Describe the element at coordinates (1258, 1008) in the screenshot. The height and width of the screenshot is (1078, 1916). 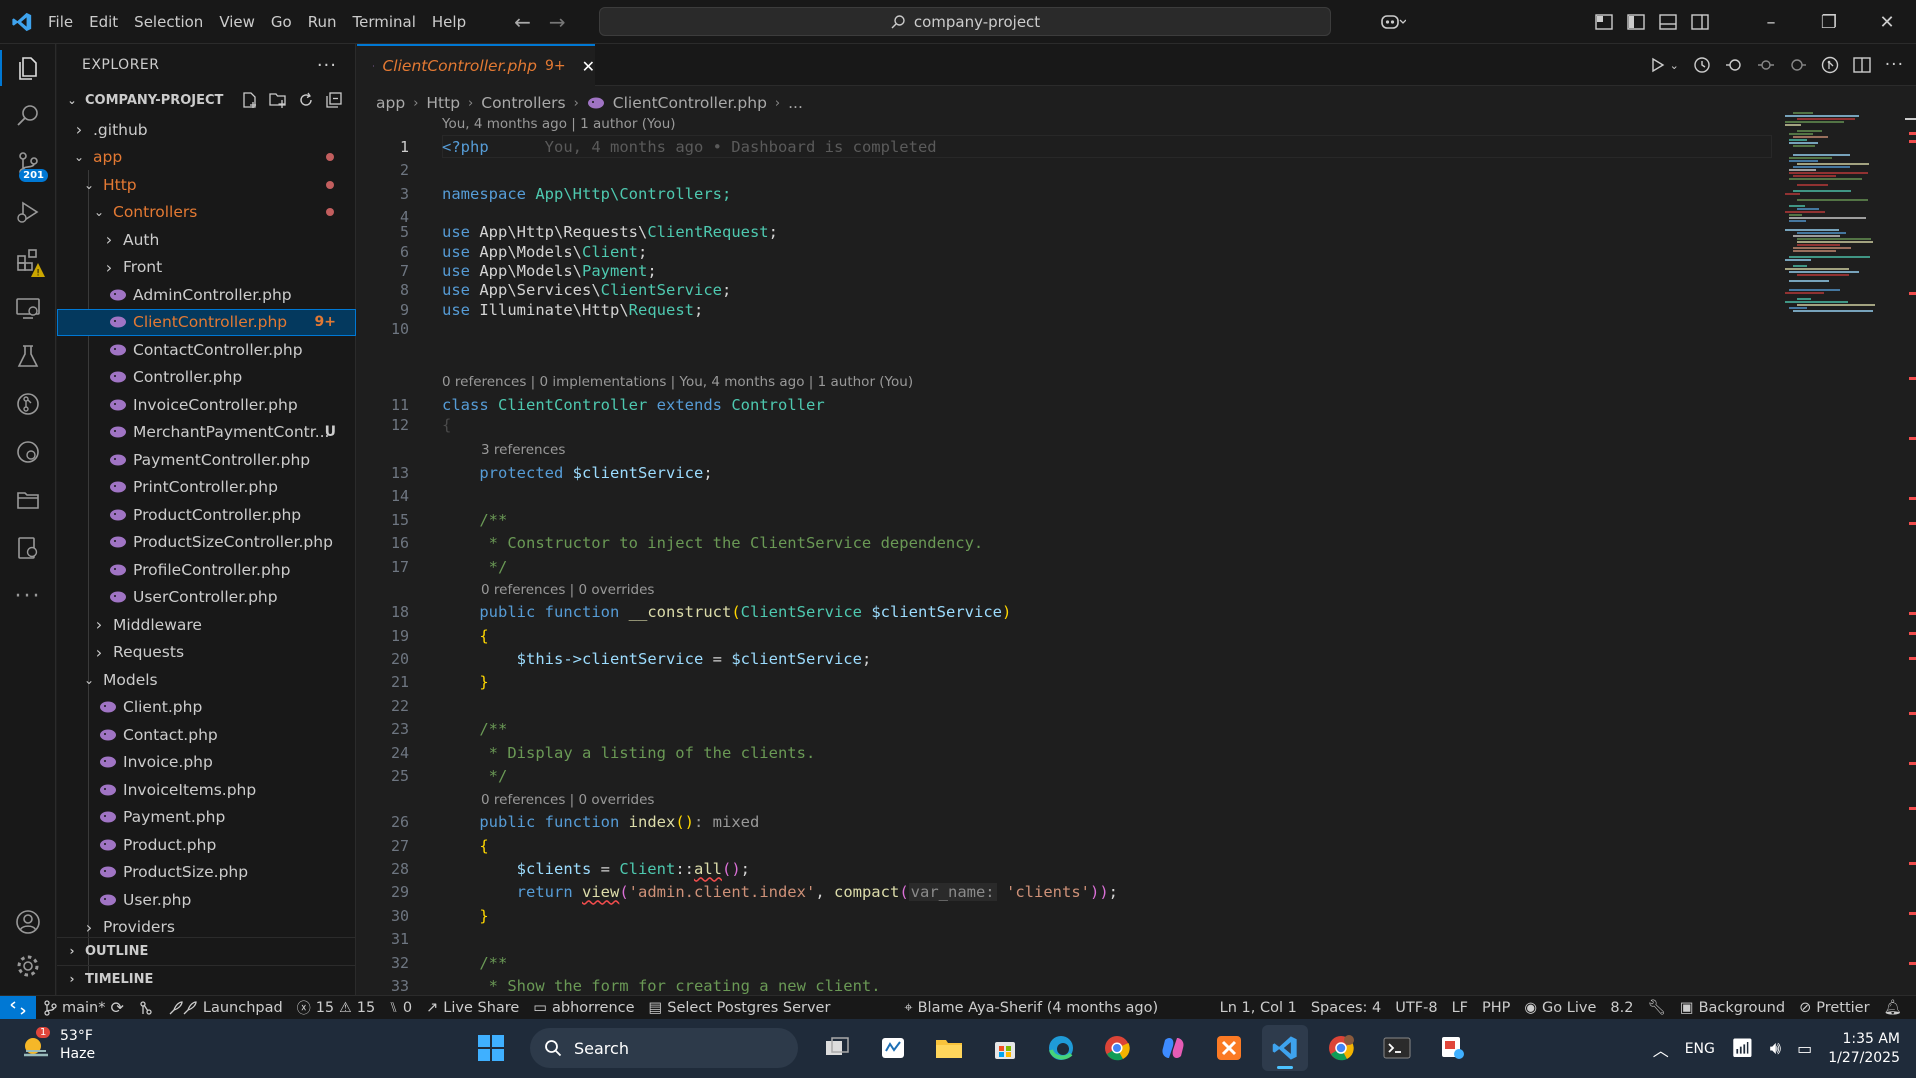
I see `cursor-position: Ln 1, Col 1` at that location.